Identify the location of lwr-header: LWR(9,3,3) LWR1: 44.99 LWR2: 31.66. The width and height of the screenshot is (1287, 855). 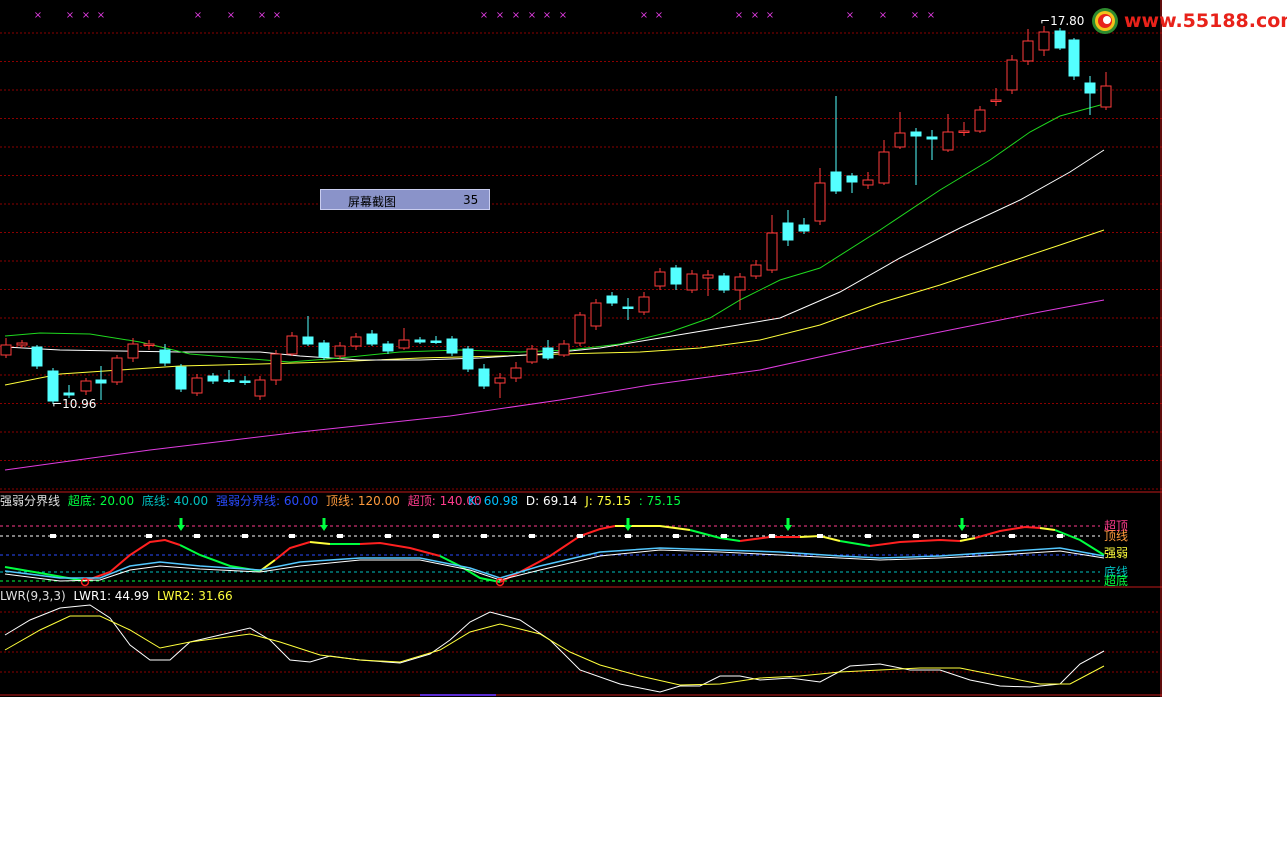
(116, 596).